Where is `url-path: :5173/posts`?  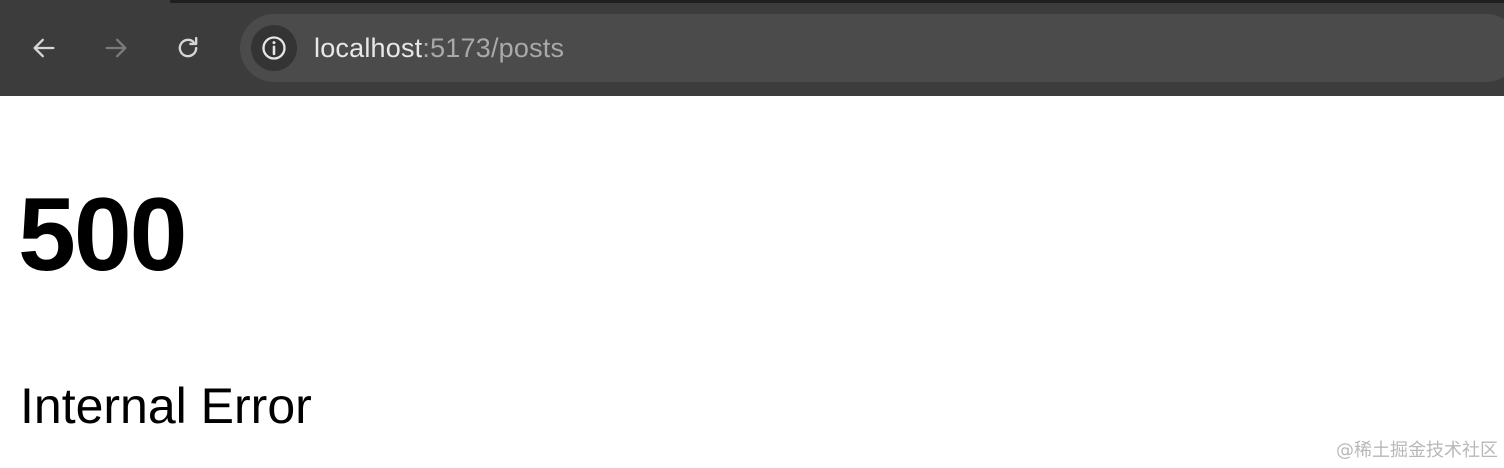
url-path: :5173/posts is located at coordinates (493, 48).